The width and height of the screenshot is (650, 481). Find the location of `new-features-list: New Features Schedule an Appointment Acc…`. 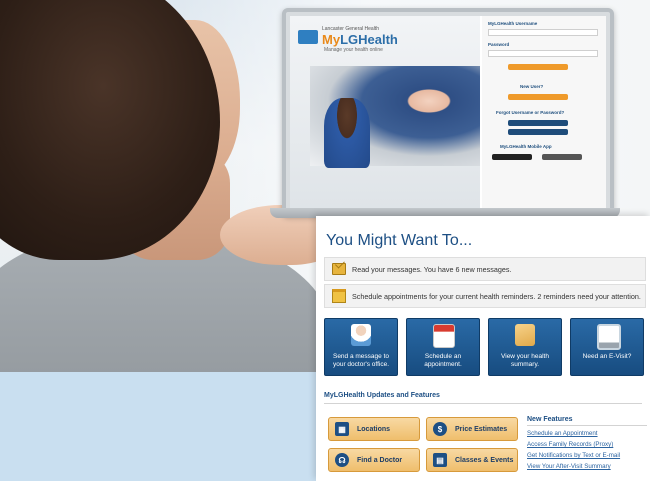

new-features-list: New Features Schedule an Appointment Acc… is located at coordinates (587, 443).